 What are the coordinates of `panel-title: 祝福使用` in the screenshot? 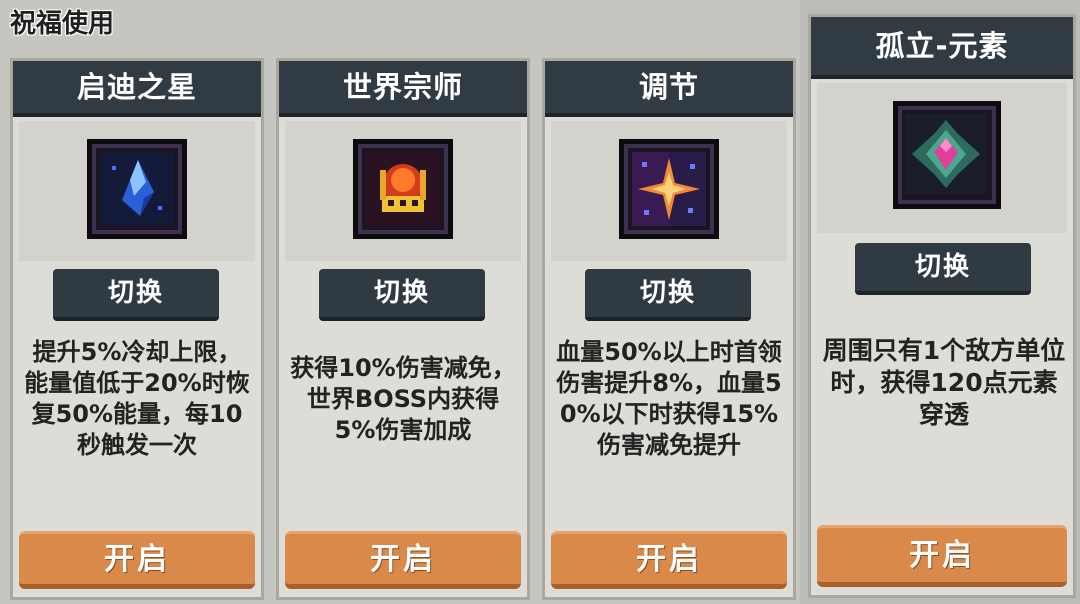 It's located at (62, 24).